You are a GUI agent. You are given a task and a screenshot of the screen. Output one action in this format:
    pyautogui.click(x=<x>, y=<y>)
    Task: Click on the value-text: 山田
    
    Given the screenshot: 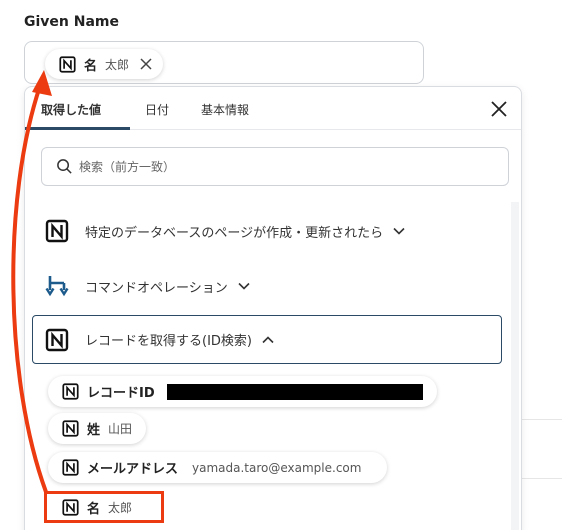 What is the action you would take?
    pyautogui.click(x=120, y=429)
    